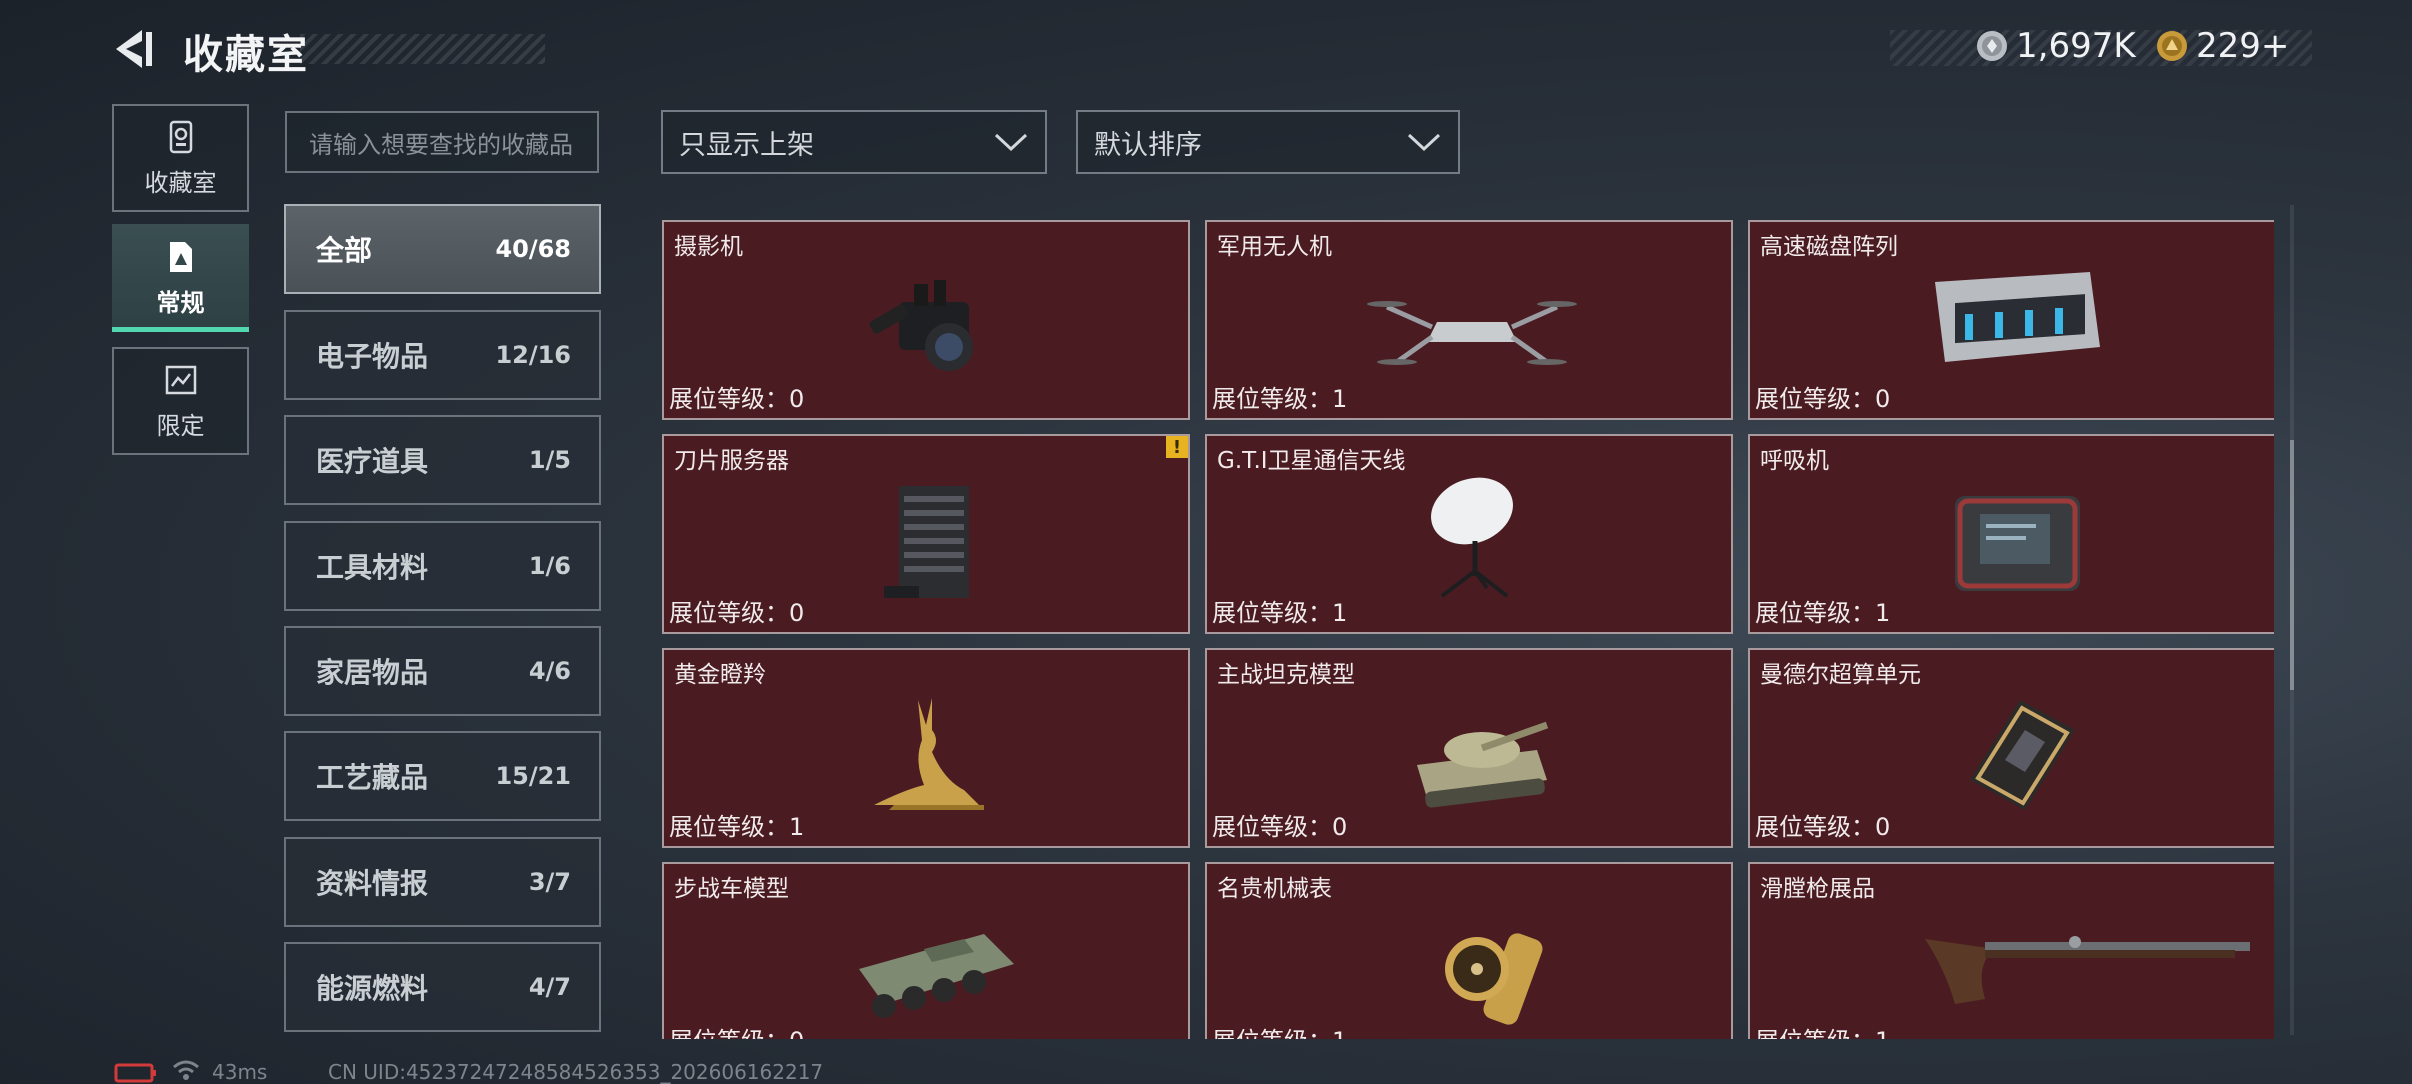  I want to click on category-intel: 资料情报 3/7, so click(442, 882).